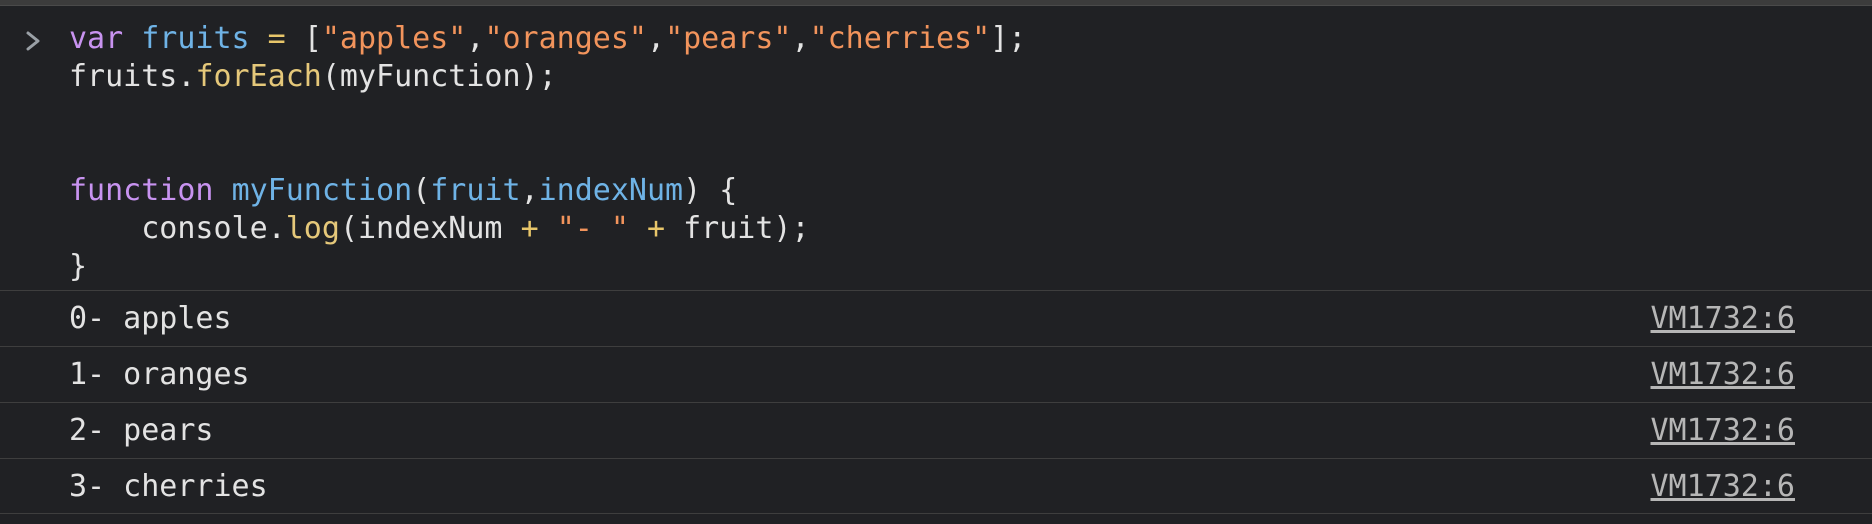  I want to click on log-message: 2- pears, so click(141, 430).